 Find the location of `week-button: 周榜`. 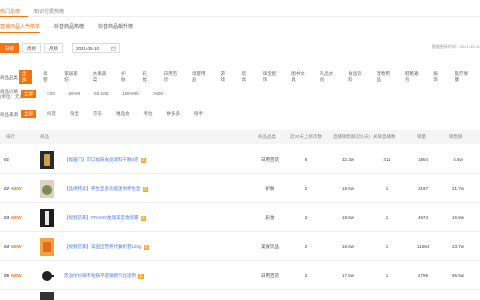

week-button: 周榜 is located at coordinates (31, 48).